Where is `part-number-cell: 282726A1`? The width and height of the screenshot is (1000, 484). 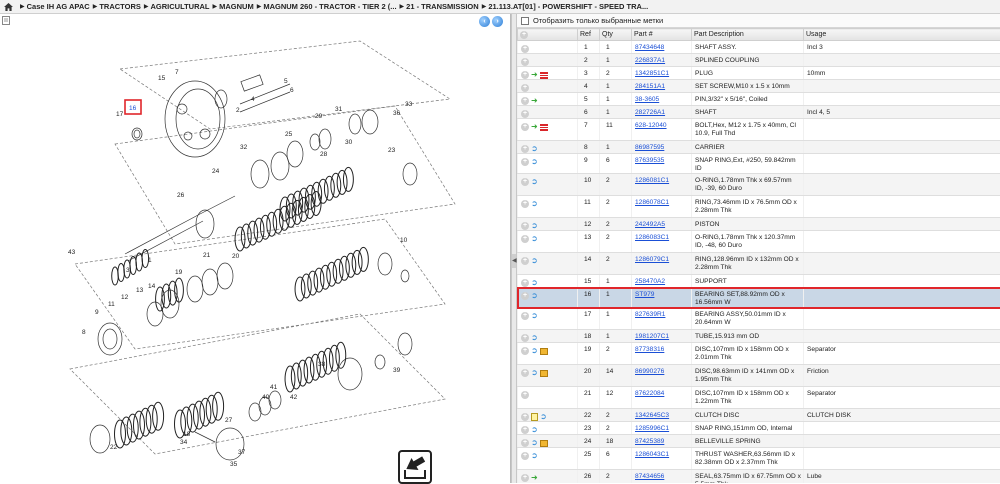 part-number-cell: 282726A1 is located at coordinates (662, 112).